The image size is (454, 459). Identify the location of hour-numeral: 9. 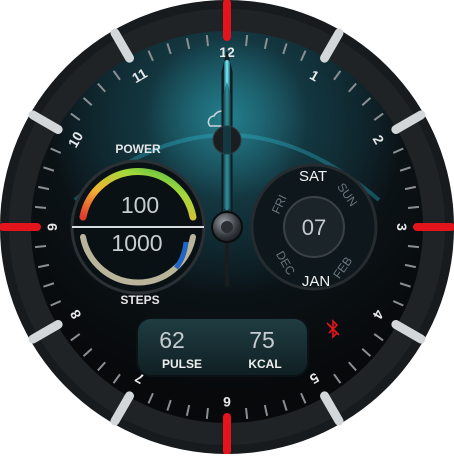
(52, 227).